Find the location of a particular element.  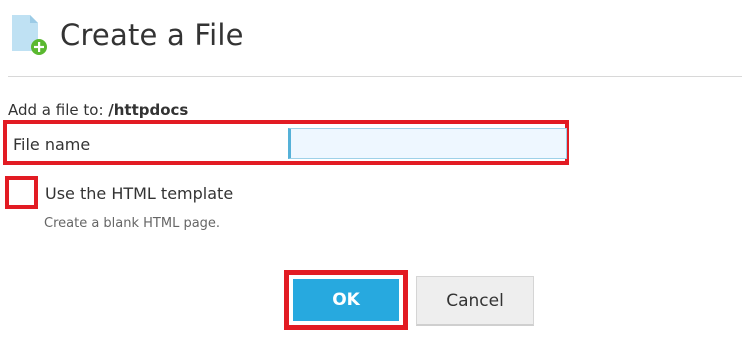

filename-input is located at coordinates (427, 143).